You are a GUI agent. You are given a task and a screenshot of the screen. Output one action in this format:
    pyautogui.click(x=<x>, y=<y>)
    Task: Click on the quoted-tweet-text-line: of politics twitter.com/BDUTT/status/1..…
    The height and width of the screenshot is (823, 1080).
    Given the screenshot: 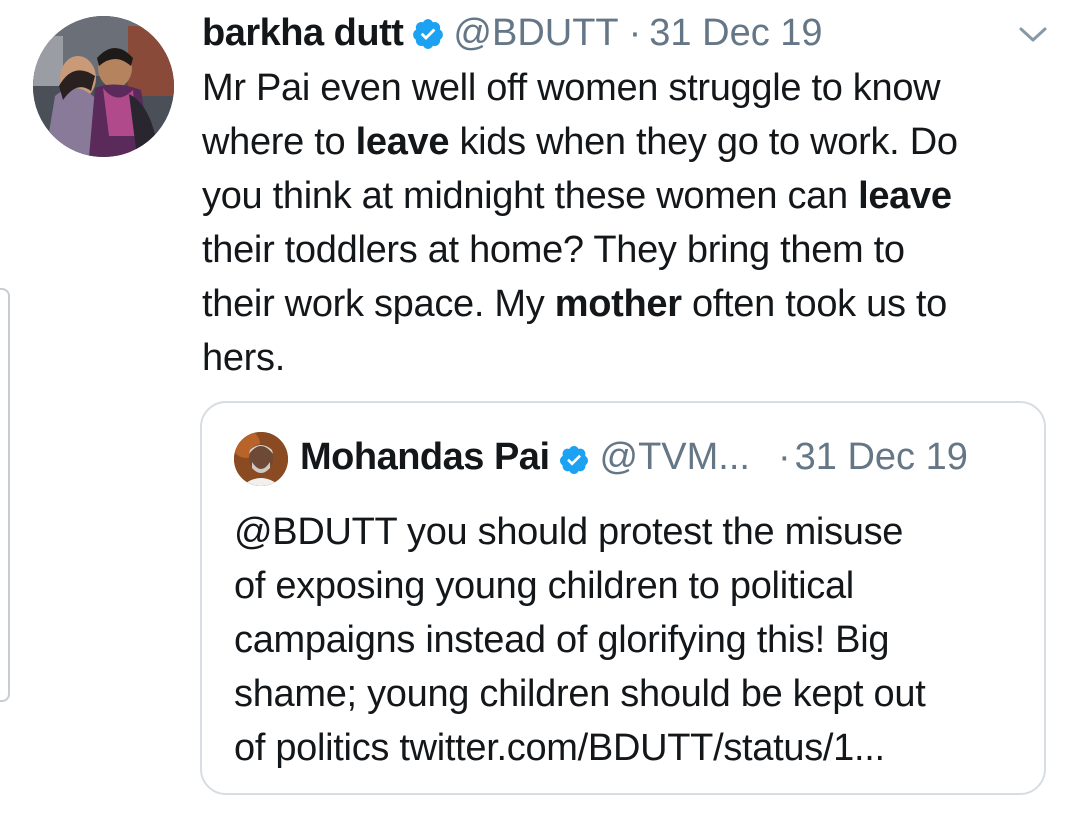 What is the action you would take?
    pyautogui.click(x=559, y=748)
    